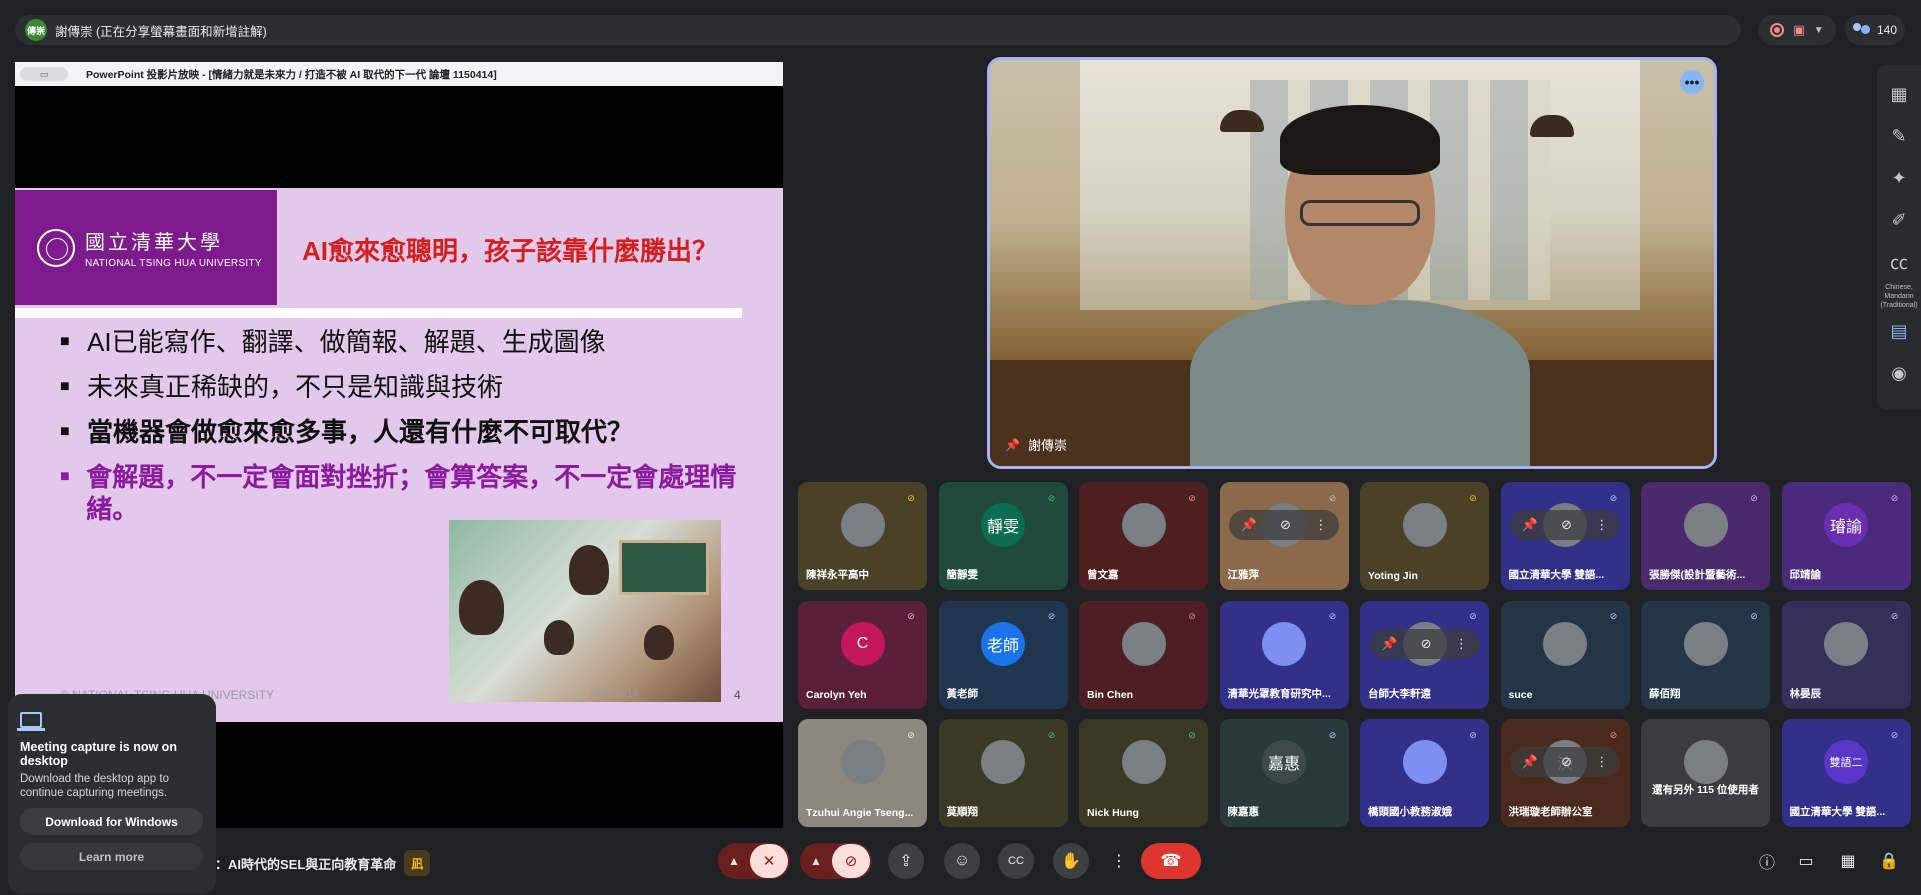  Describe the element at coordinates (56, 247) in the screenshot. I see `nthu-seal-icon` at that location.